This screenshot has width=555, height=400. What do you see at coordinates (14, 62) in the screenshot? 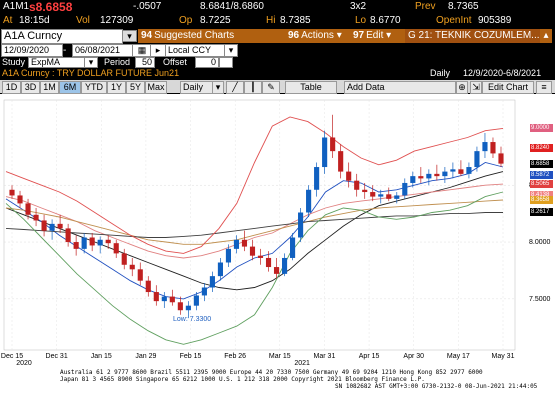
I see `study-label: Study` at bounding box center [14, 62].